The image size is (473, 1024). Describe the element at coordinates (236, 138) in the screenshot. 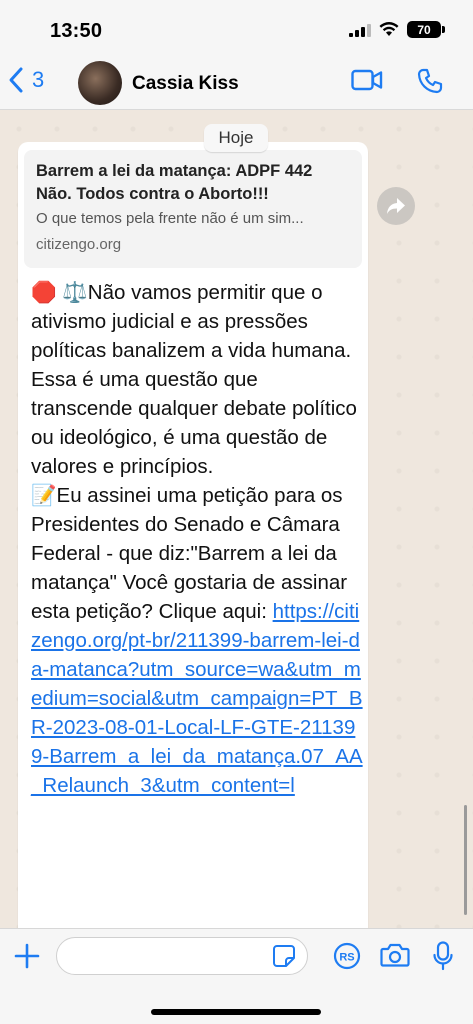

I see `date-chip: Hoje` at that location.